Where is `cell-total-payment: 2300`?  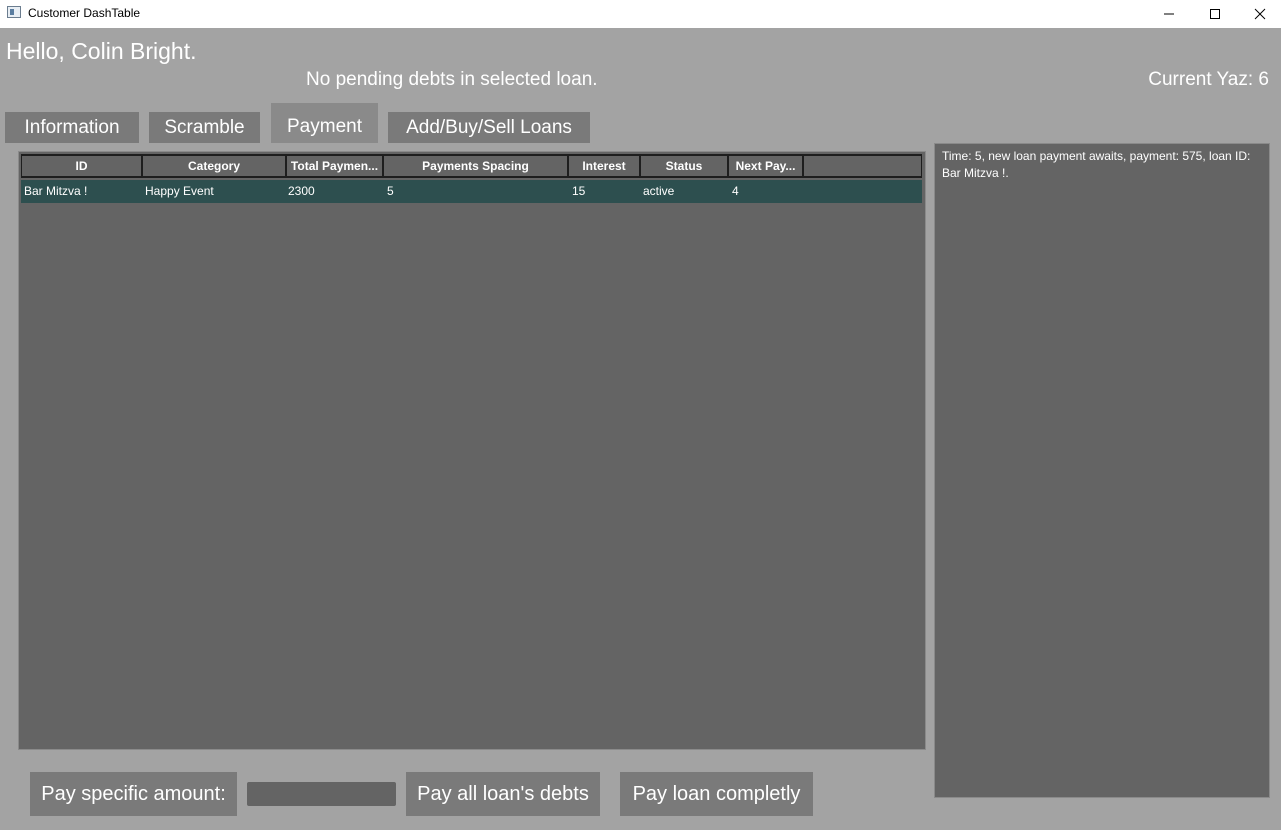
cell-total-payment: 2300 is located at coordinates (301, 191).